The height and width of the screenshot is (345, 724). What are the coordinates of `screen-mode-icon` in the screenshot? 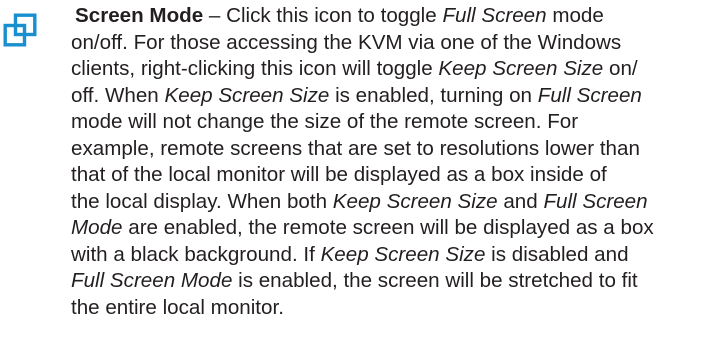 It's located at (20, 30).